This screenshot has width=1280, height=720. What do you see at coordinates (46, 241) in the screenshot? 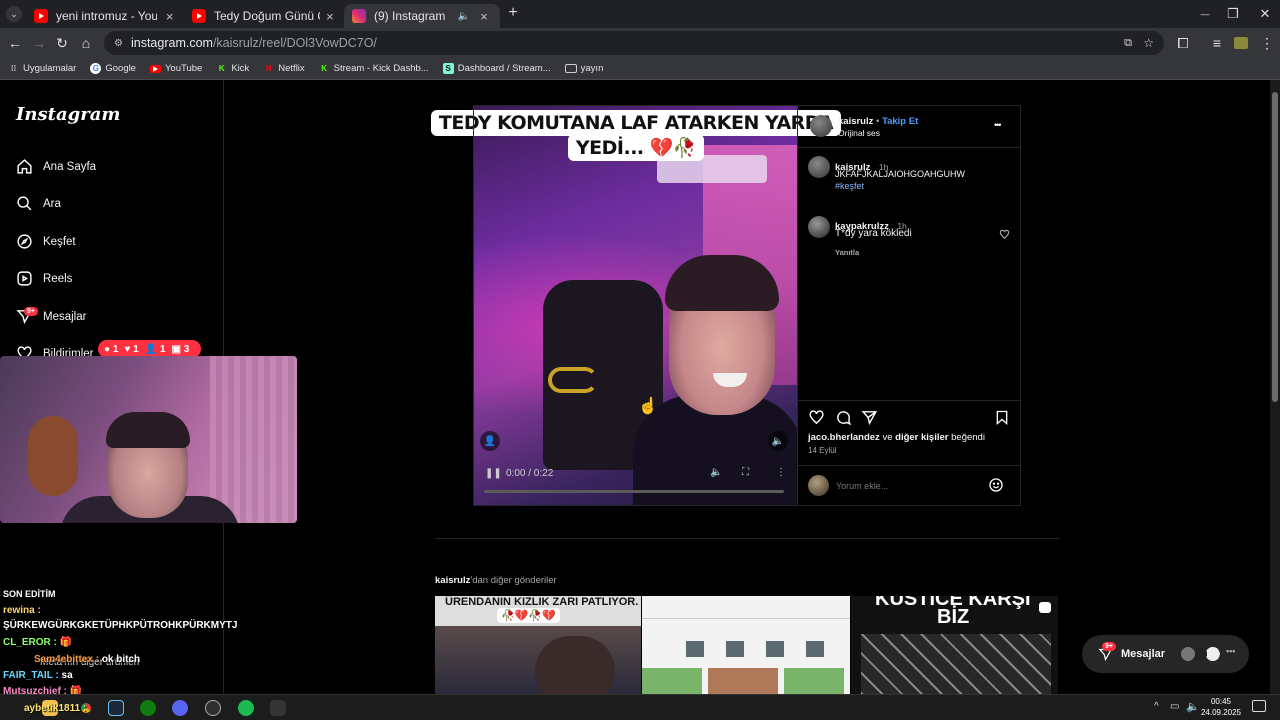
I see `sidebar-item-explore: Keşfet` at bounding box center [46, 241].